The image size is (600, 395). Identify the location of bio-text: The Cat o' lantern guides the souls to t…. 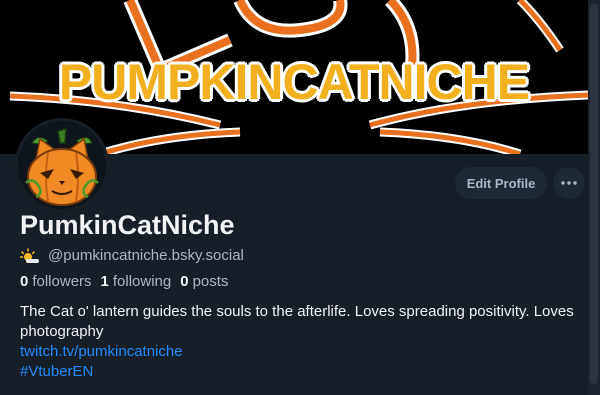
(297, 321).